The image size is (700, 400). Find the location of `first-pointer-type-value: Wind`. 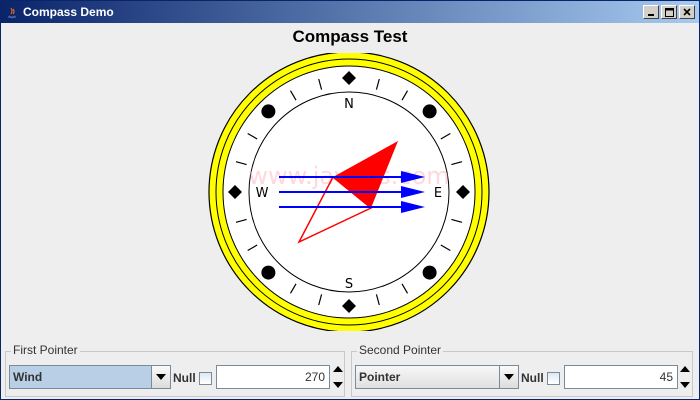

first-pointer-type-value: Wind is located at coordinates (28, 377).